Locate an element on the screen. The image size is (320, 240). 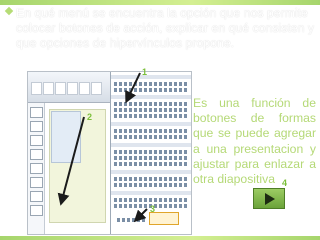
callout-number-3: 3 is located at coordinates (153, 209).